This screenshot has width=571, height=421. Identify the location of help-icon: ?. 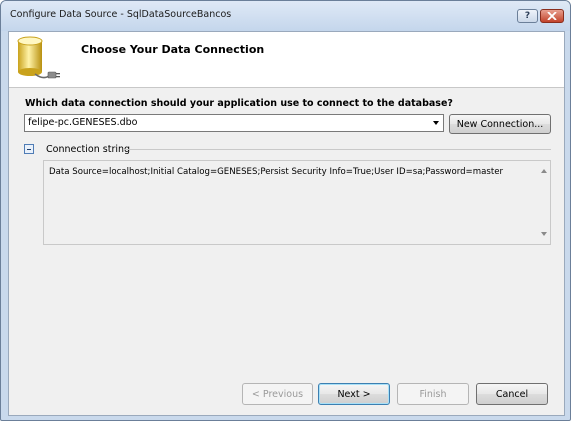
(527, 16).